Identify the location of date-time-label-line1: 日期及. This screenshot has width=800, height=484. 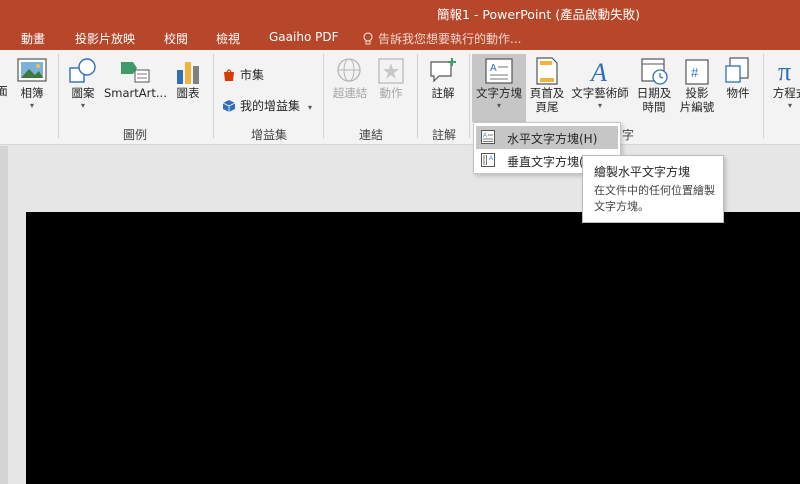
(654, 93).